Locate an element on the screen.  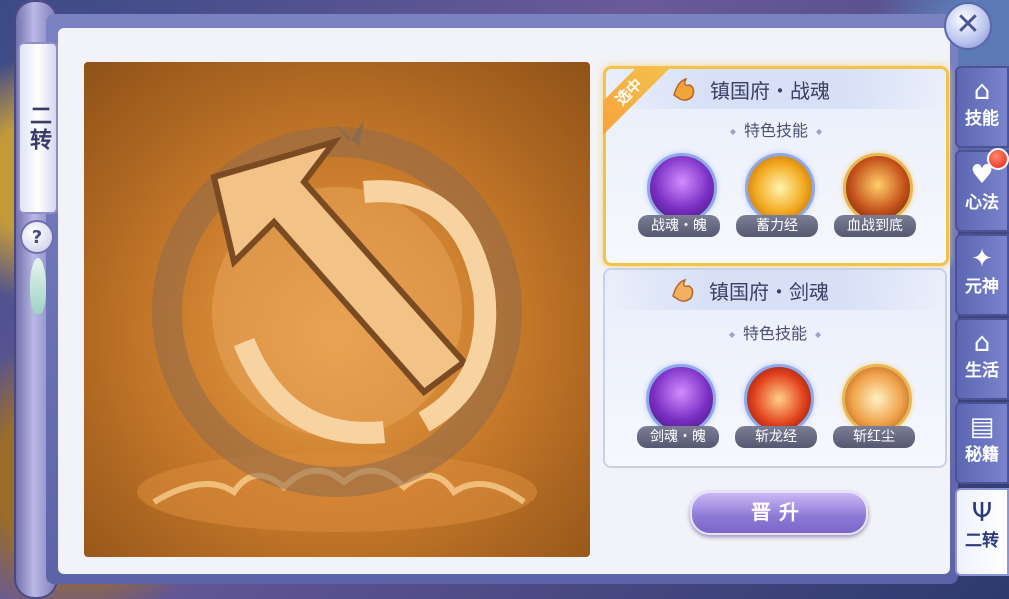
red-slash-skill-icon is located at coordinates (779, 399).